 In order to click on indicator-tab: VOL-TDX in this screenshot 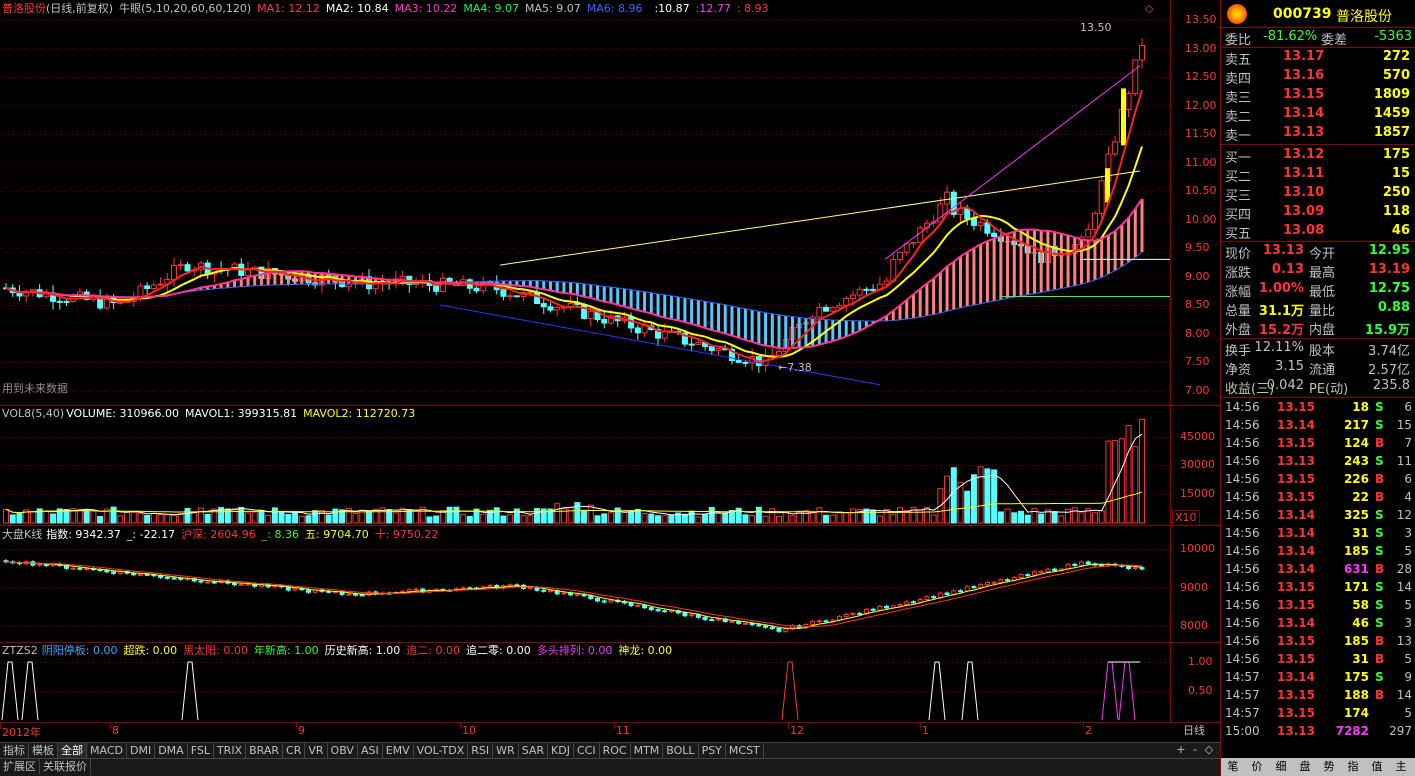, I will do `click(441, 751)`.